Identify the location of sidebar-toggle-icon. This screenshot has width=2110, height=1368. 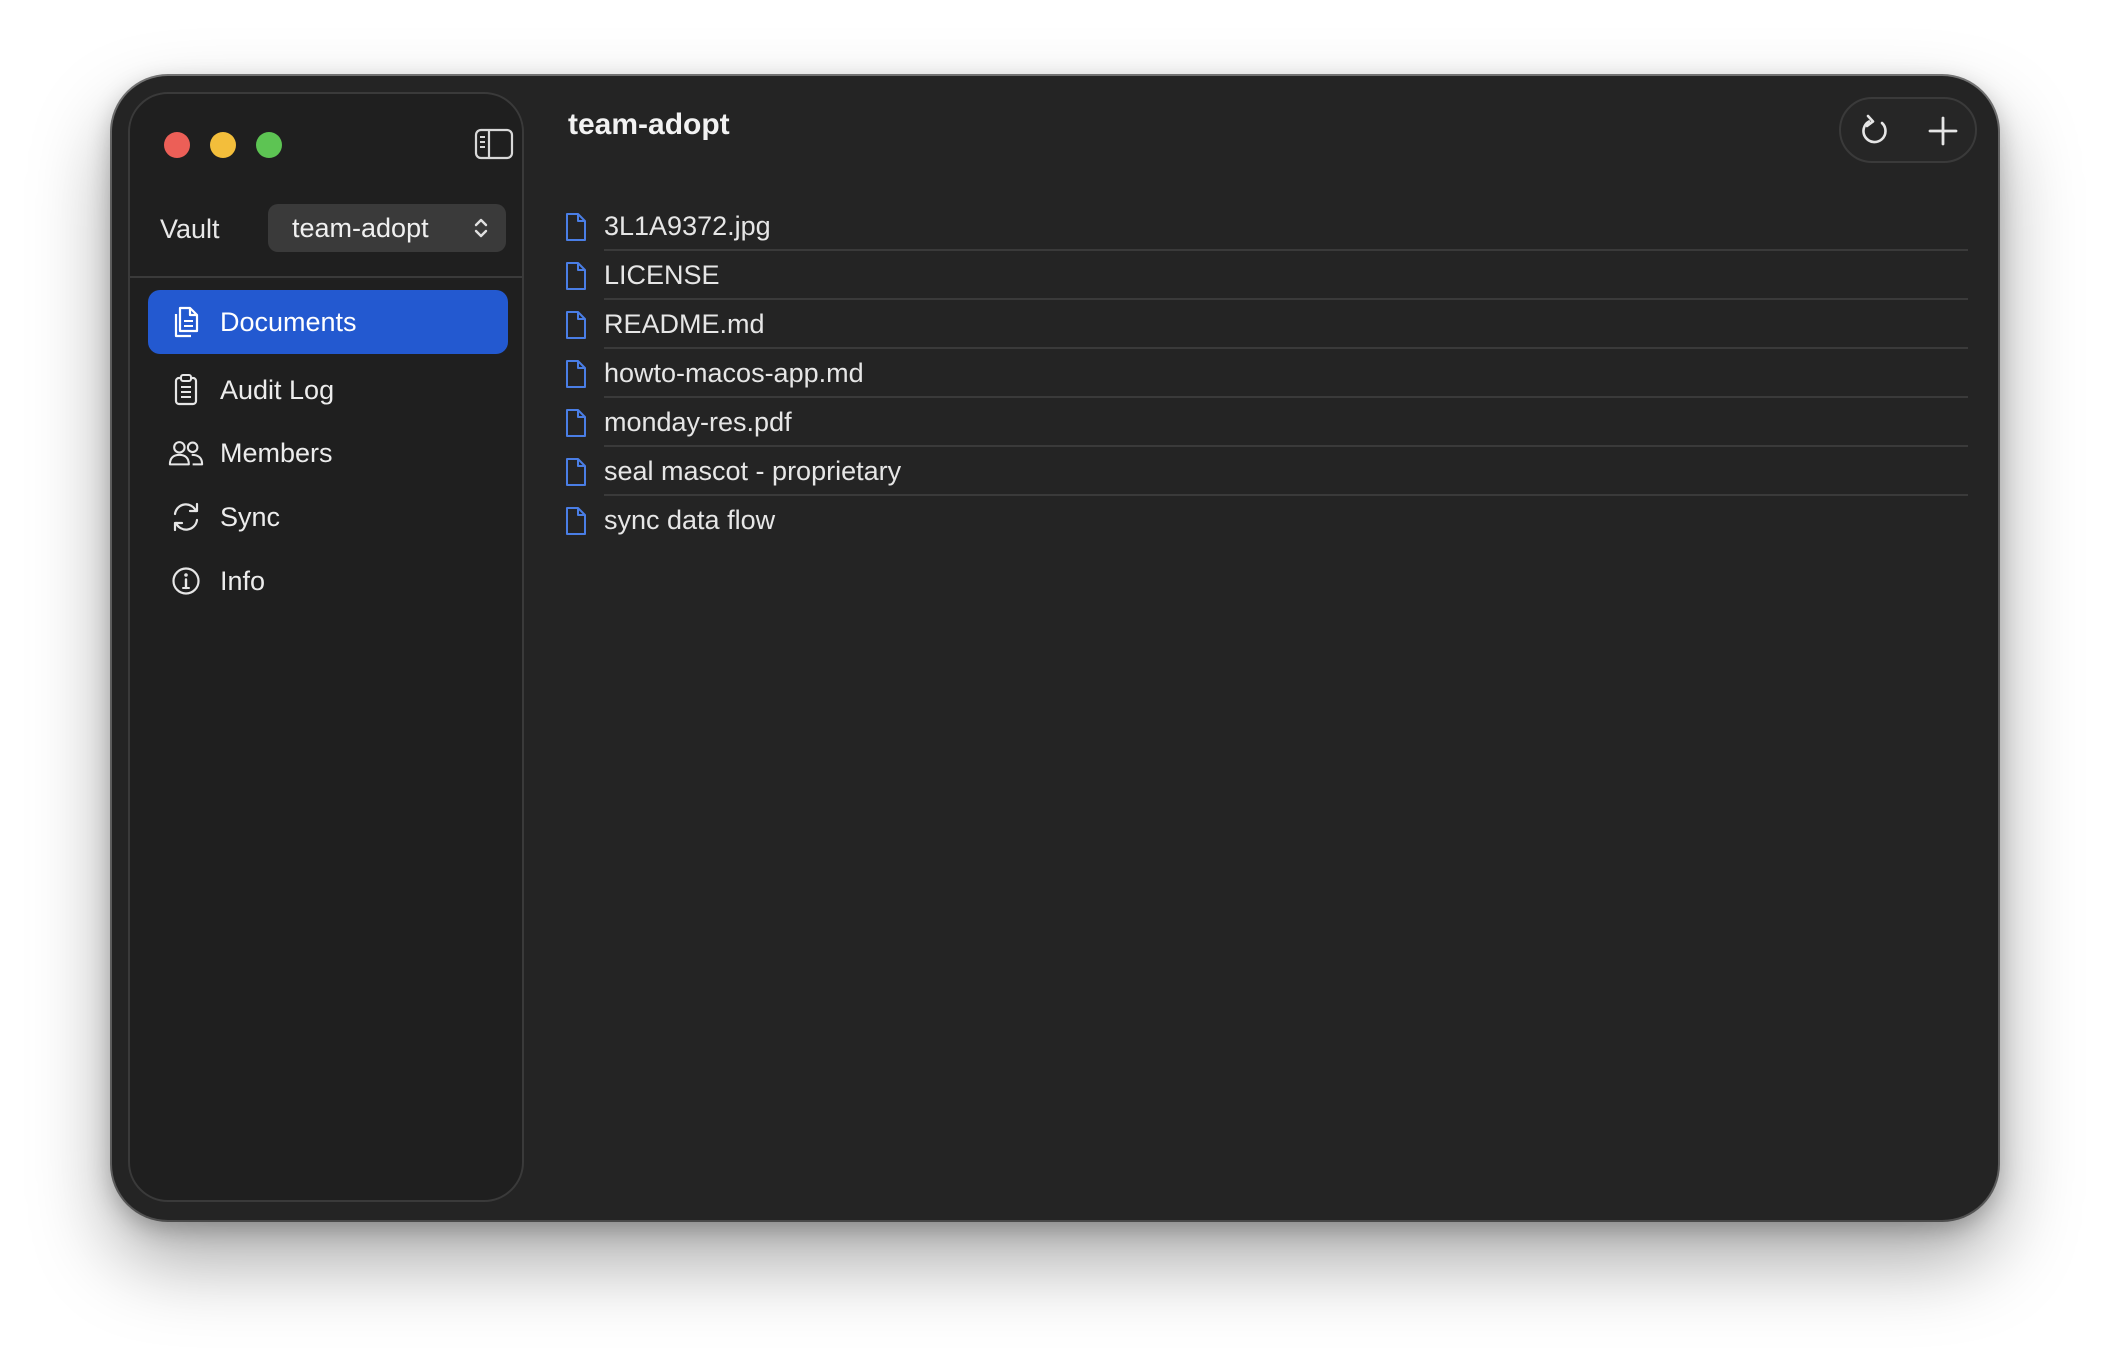
(494, 144).